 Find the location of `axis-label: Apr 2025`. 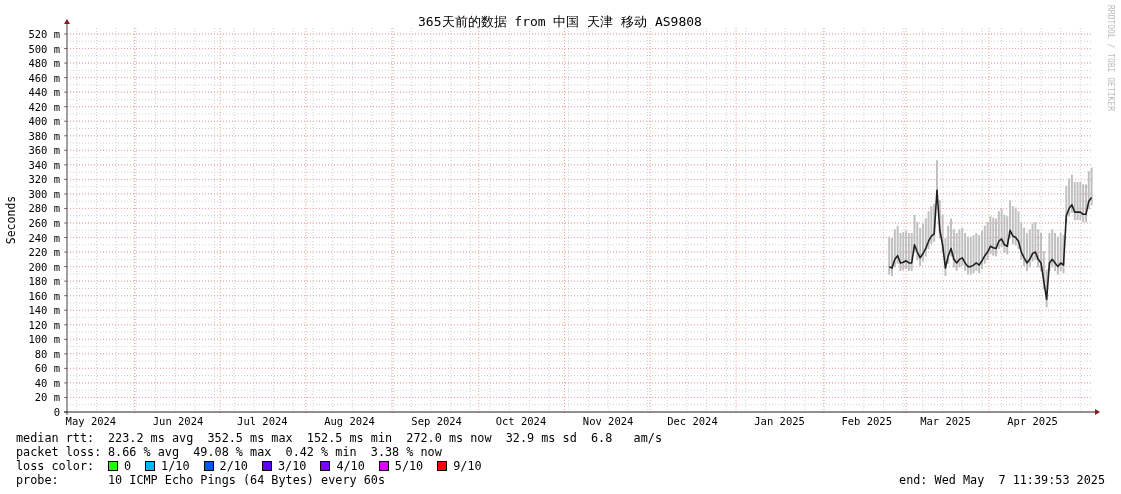

axis-label: Apr 2025 is located at coordinates (1032, 421).